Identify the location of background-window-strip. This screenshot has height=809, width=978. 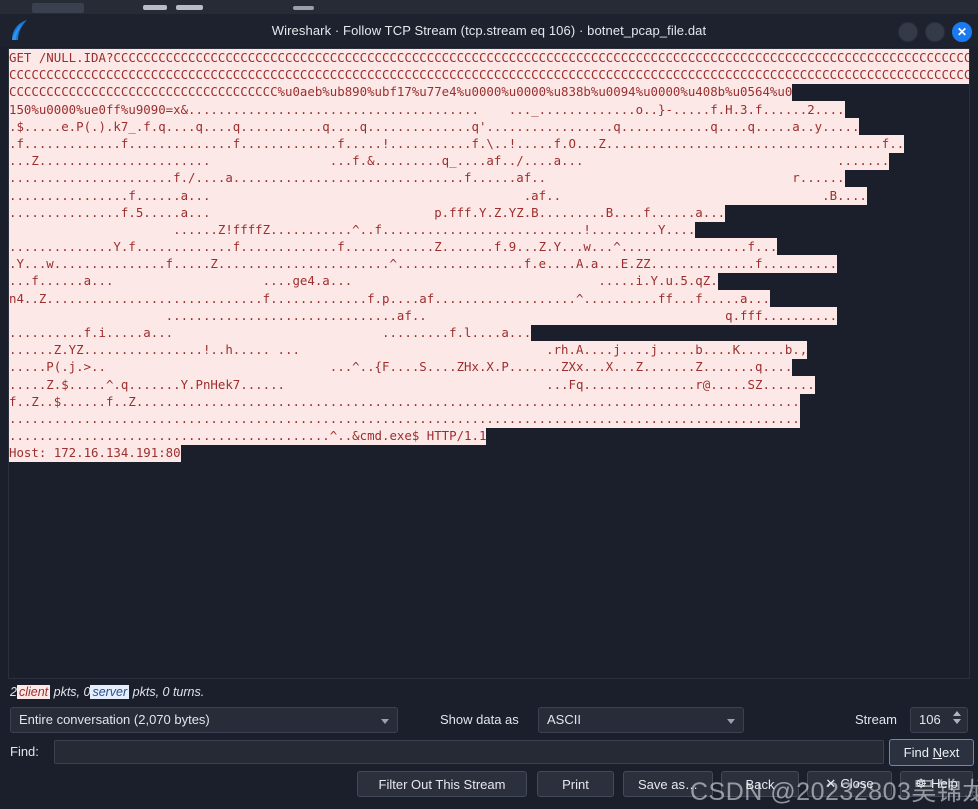
(489, 7).